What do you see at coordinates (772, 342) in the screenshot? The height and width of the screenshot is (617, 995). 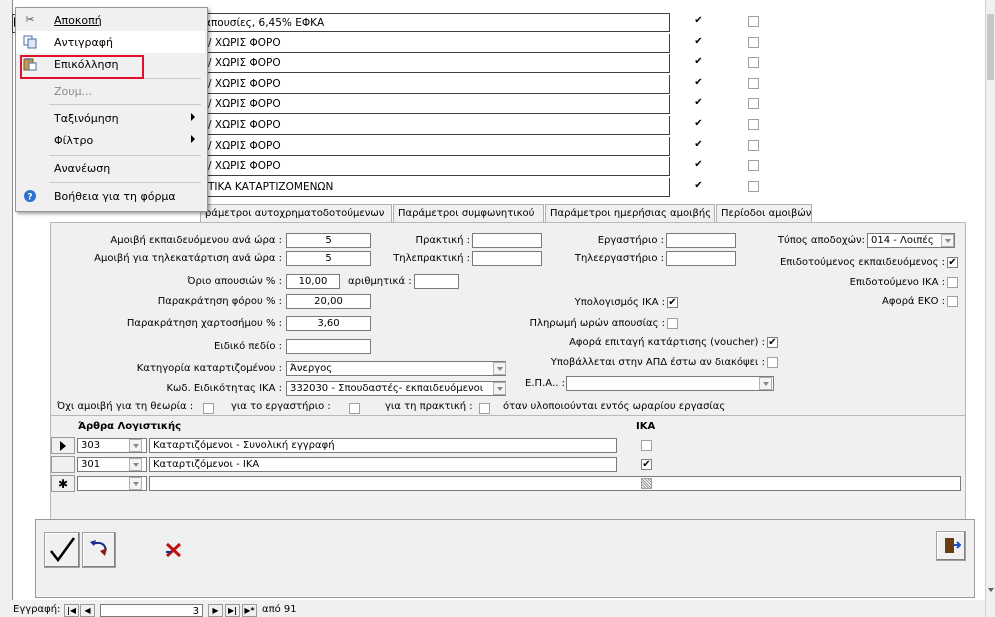 I see `voucher-checkbox: ✔` at bounding box center [772, 342].